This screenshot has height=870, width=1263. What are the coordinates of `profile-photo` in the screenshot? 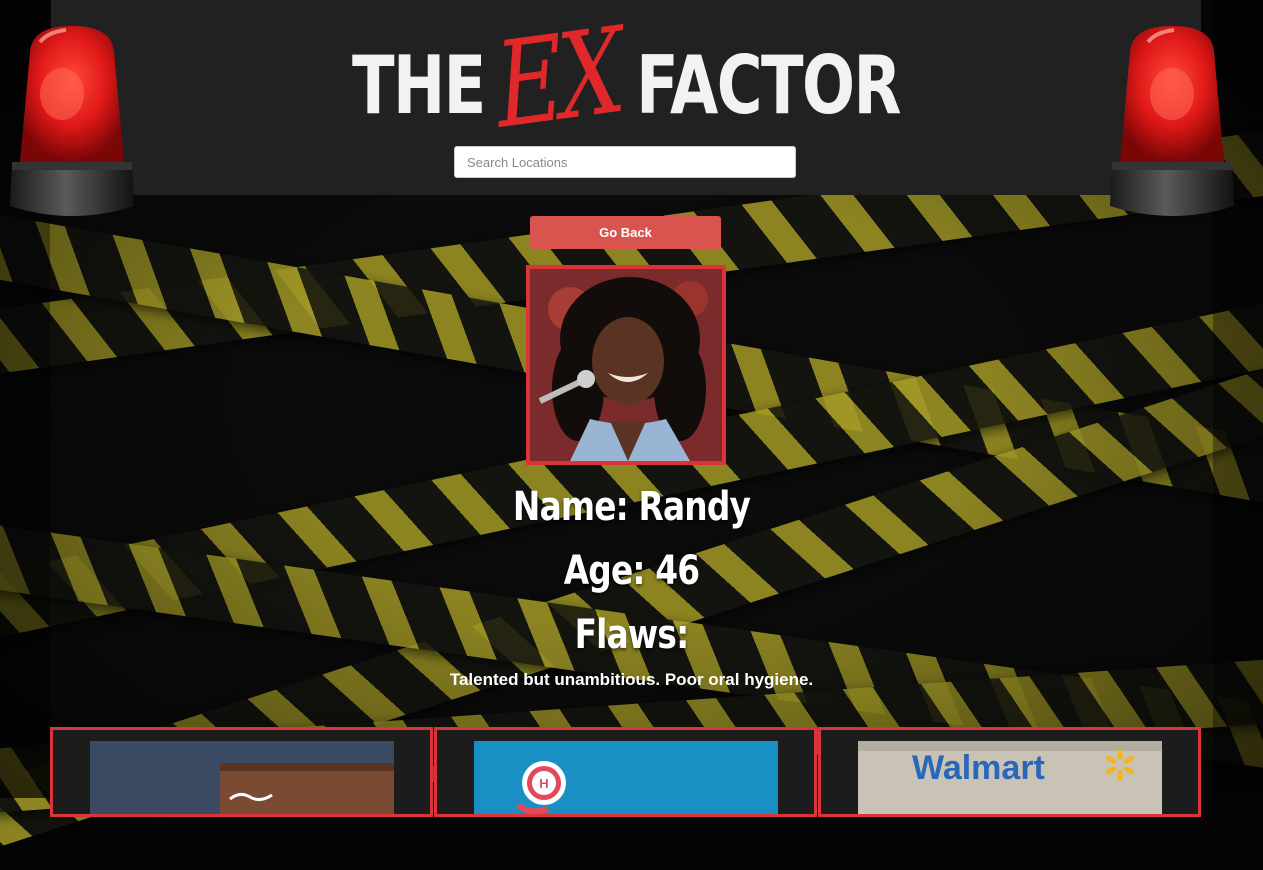 It's located at (626, 365).